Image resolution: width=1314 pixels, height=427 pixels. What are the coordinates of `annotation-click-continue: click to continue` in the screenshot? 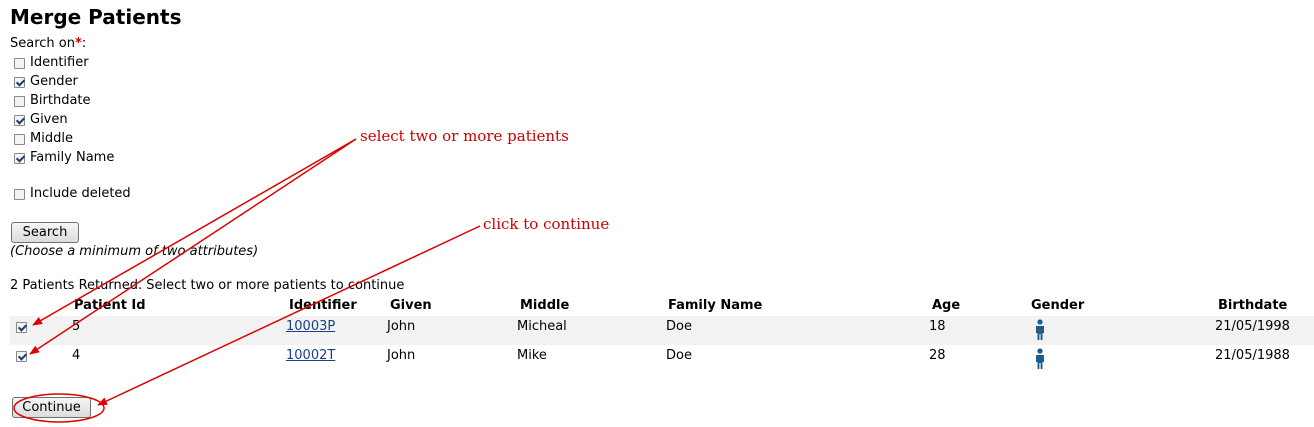 It's located at (546, 224).